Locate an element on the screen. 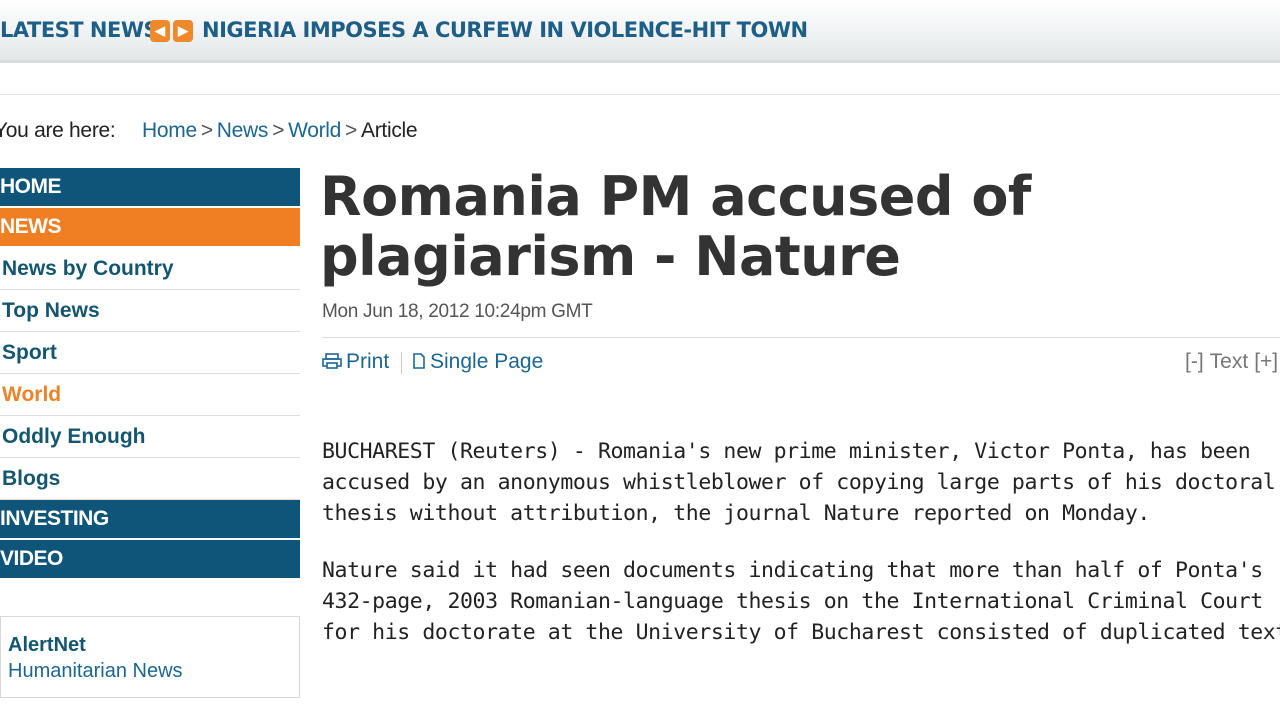  text-size-control: [-] Text [+] is located at coordinates (1231, 362).